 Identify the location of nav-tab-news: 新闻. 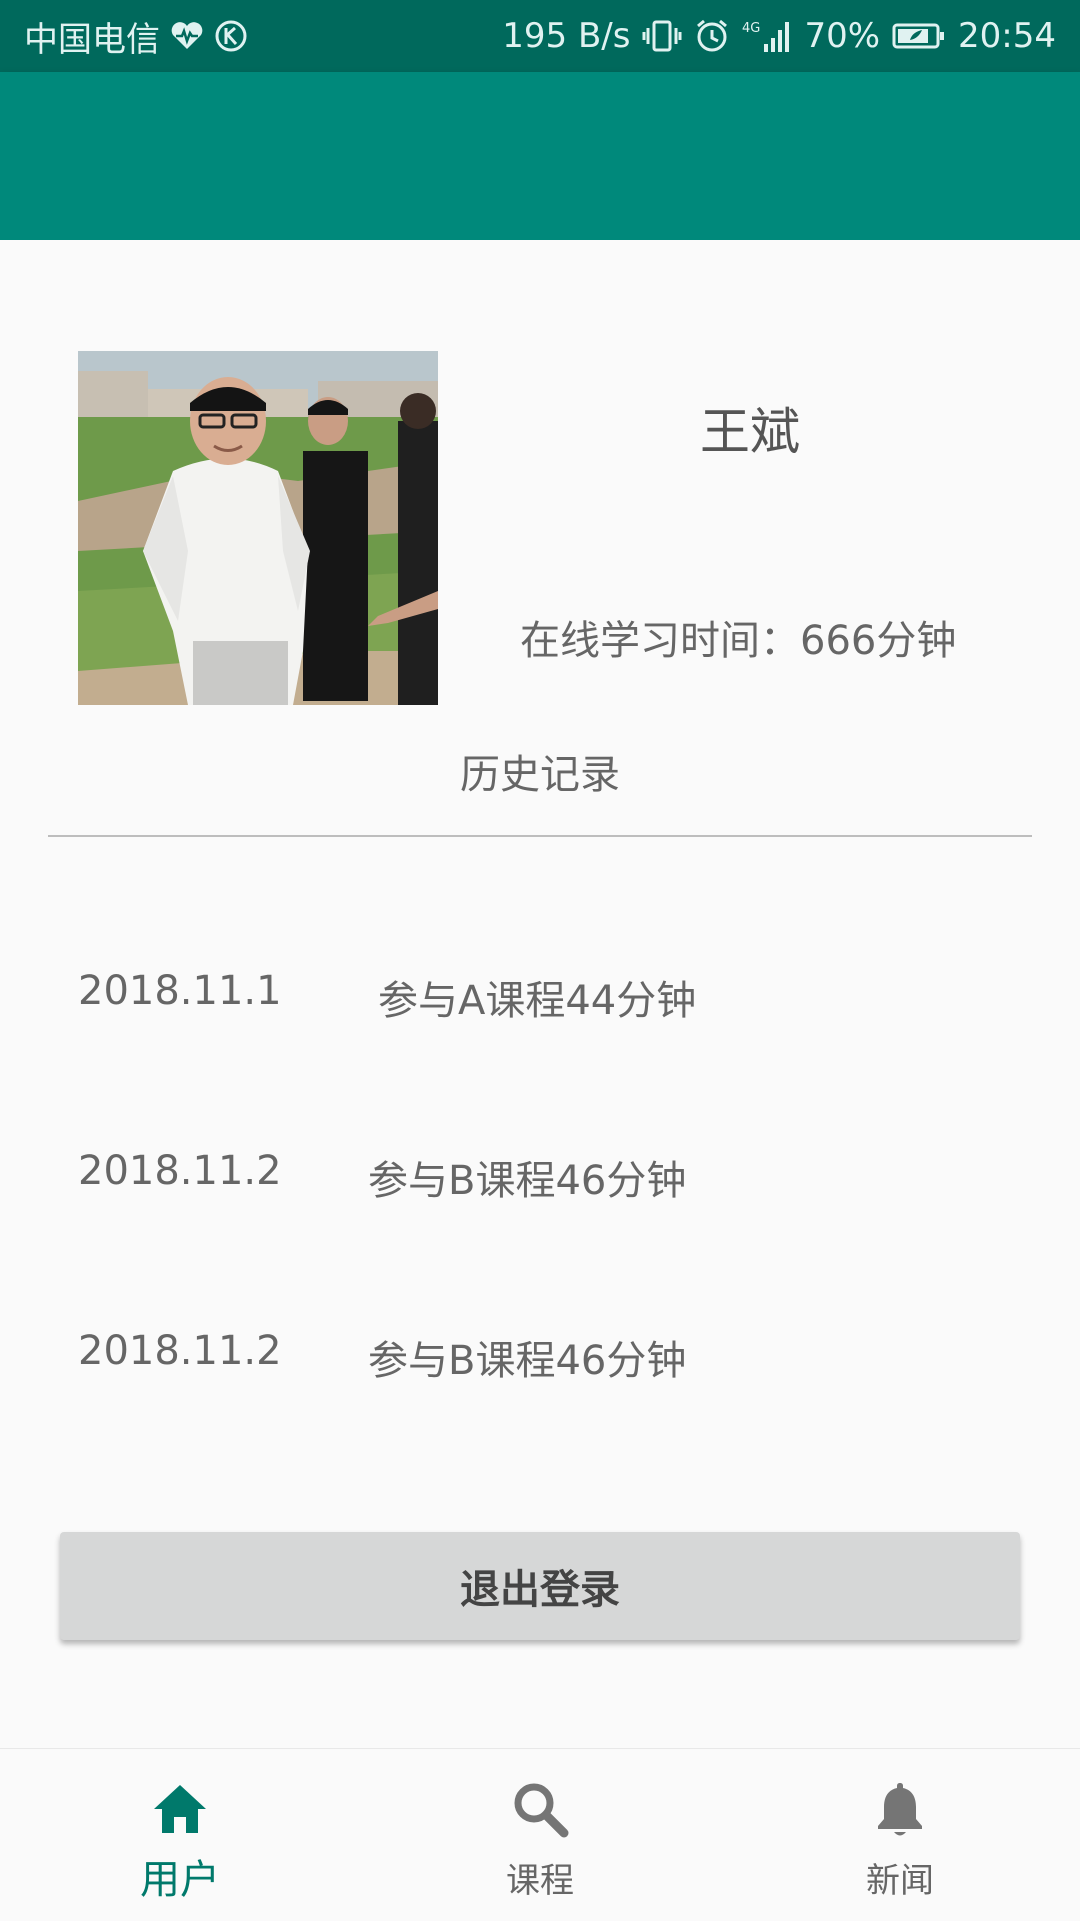
(900, 1835).